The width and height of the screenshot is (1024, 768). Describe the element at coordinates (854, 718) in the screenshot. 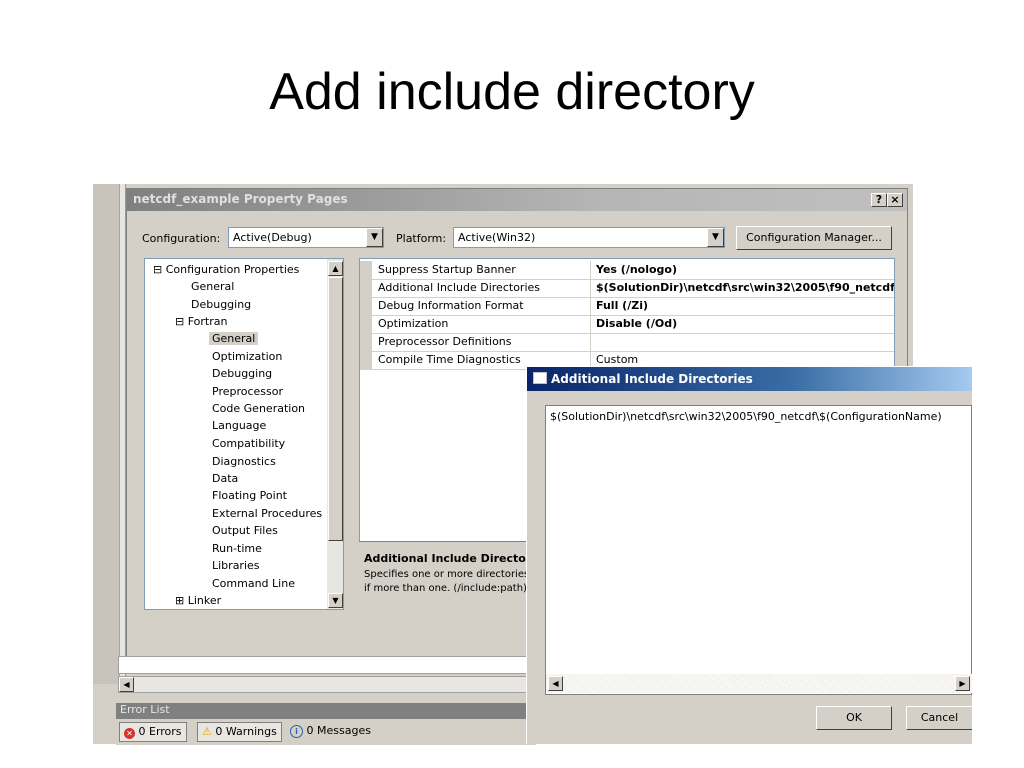

I see `ok-button: OK` at that location.